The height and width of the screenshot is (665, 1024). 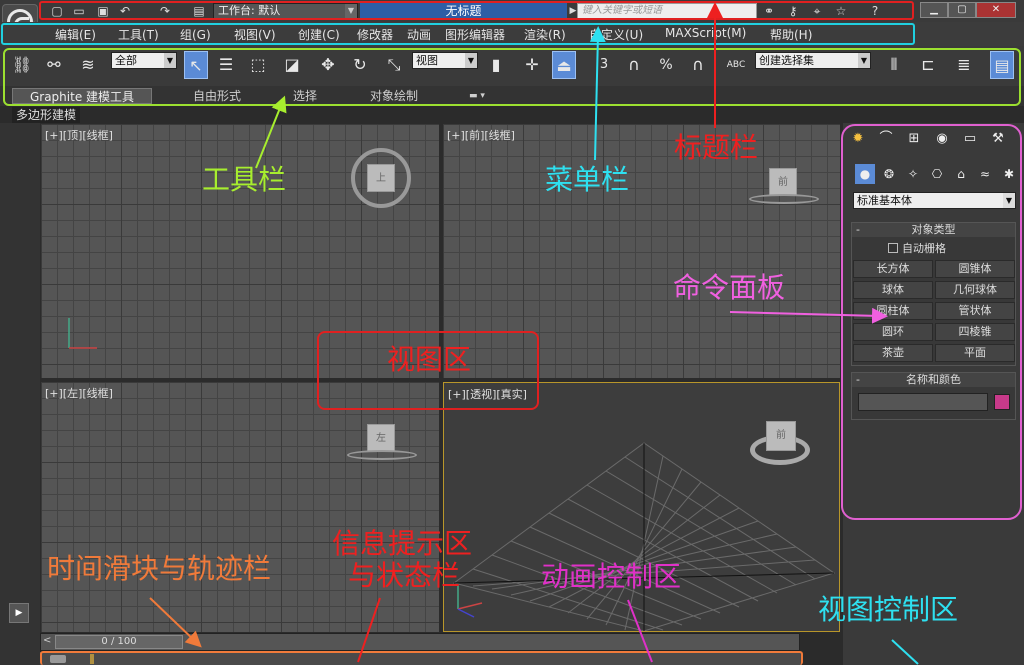 What do you see at coordinates (421, 658) in the screenshot?
I see `track-bar` at bounding box center [421, 658].